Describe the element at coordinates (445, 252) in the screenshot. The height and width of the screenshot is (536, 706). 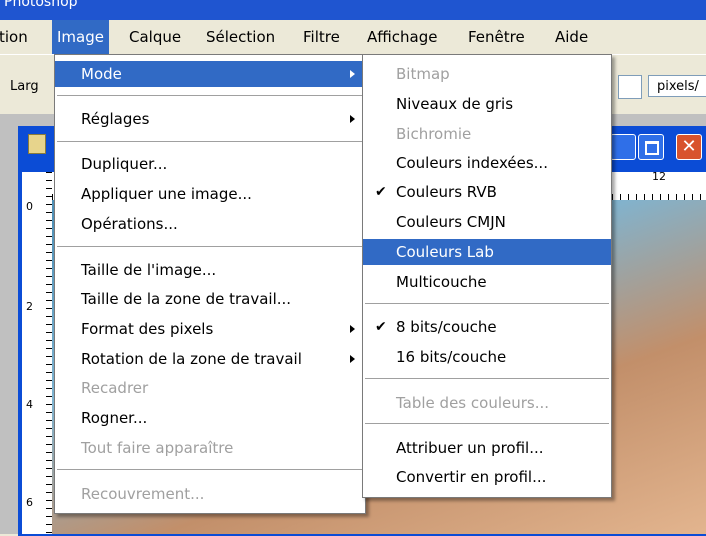
I see `menu-item-label: Couleurs Lab` at that location.